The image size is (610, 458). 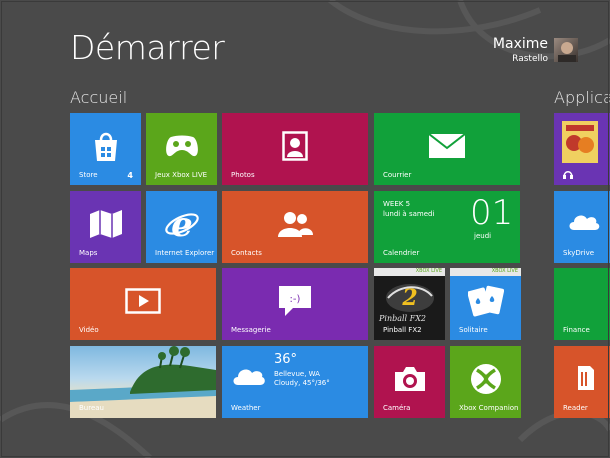 I want to click on tile-contacts: Contacts, so click(x=295, y=227).